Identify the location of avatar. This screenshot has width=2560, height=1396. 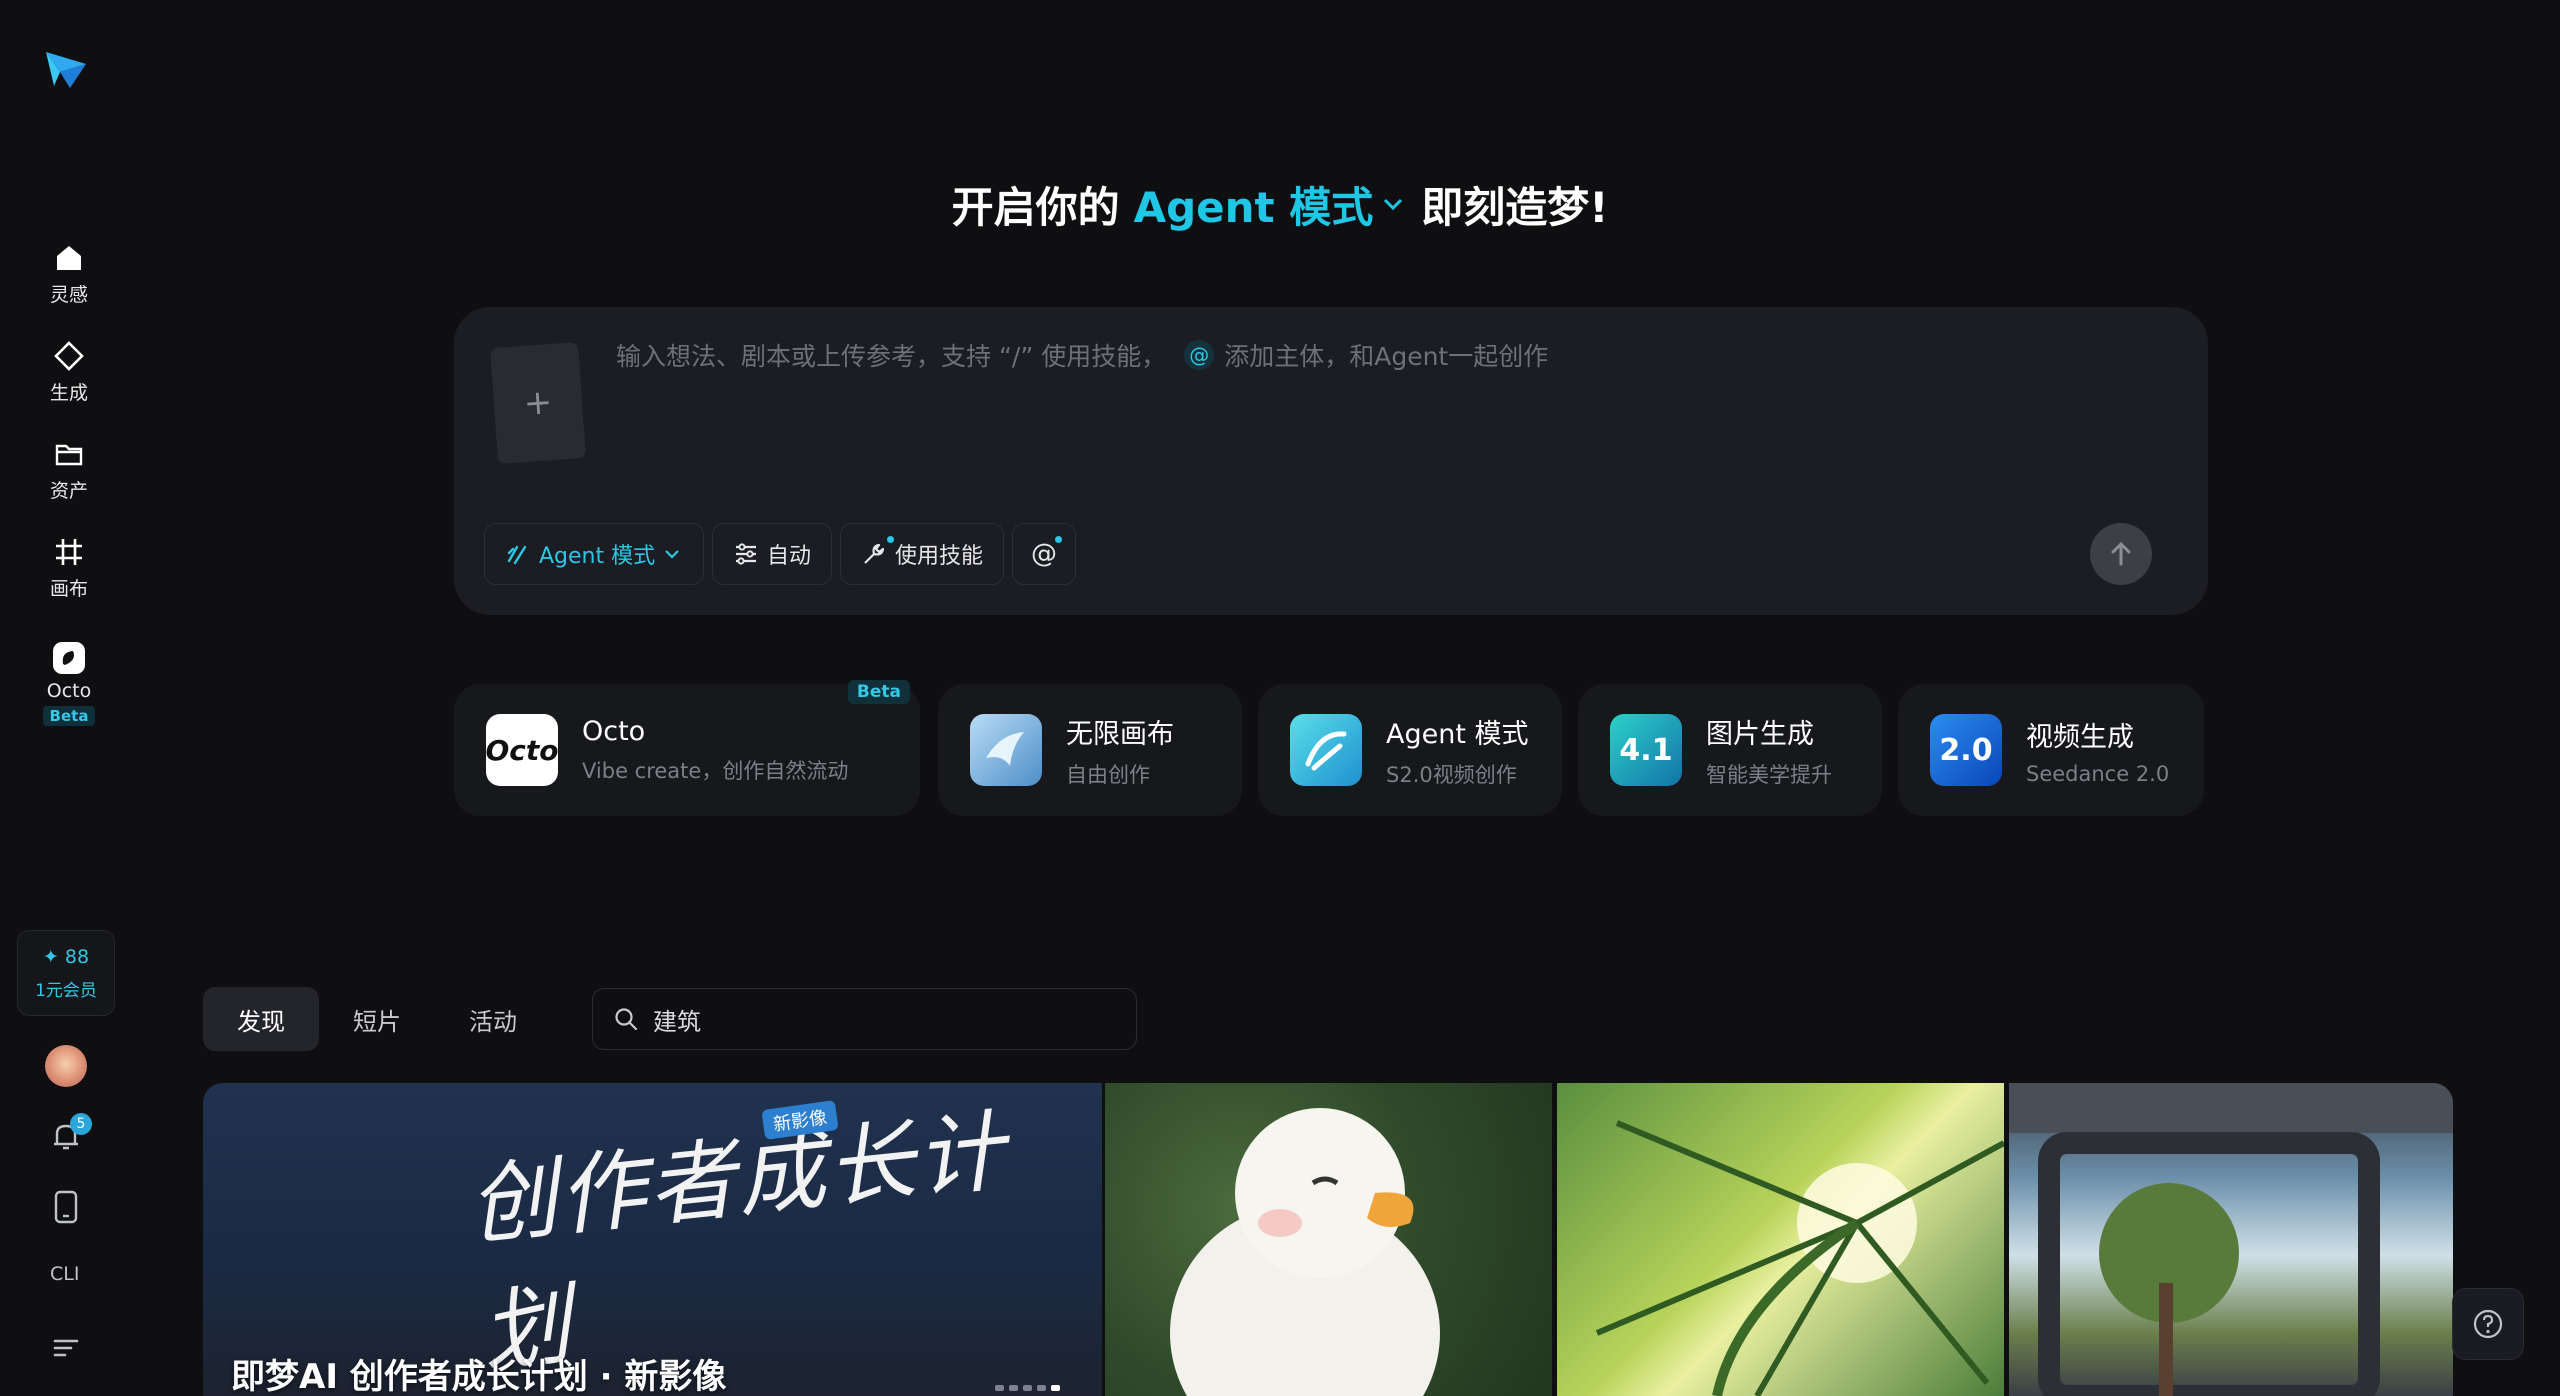
(66, 1066).